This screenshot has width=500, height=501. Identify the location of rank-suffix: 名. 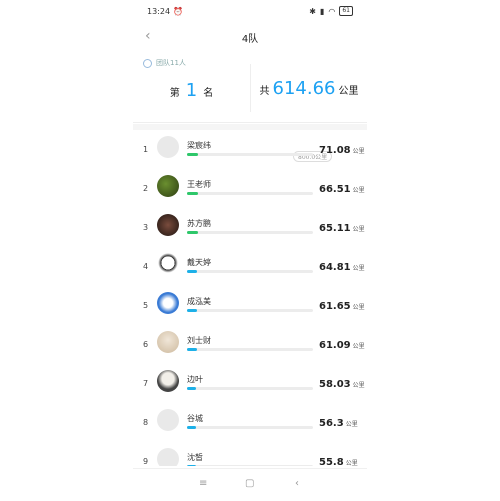
(208, 93).